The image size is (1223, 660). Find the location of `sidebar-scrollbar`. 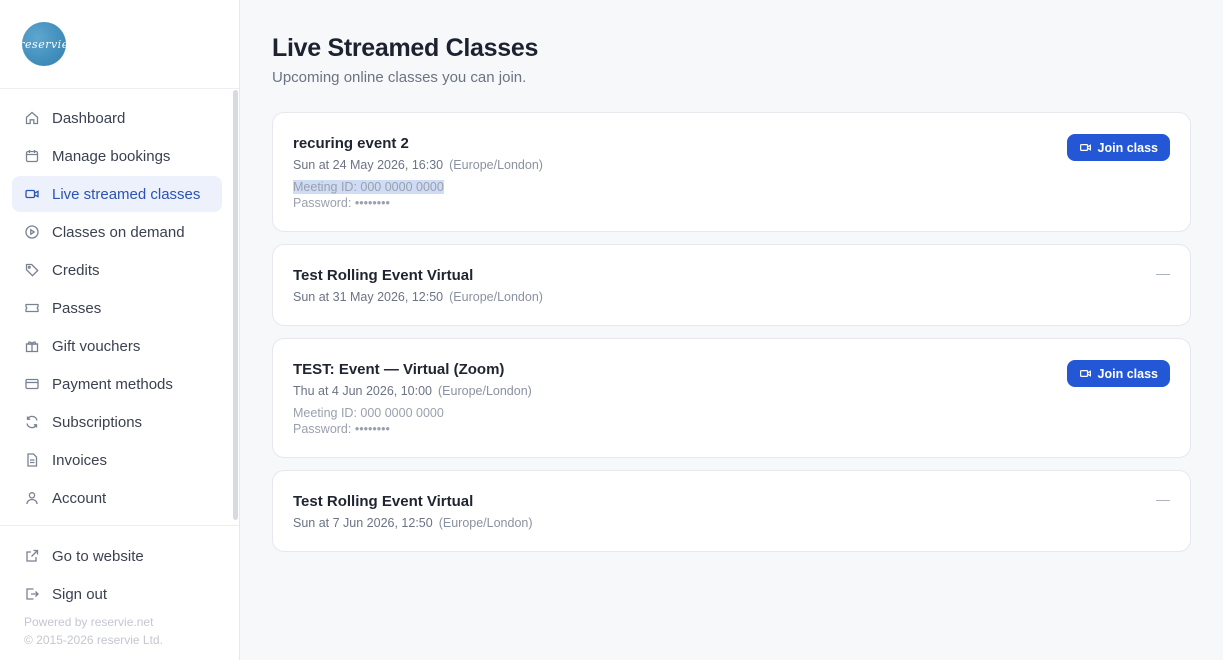

sidebar-scrollbar is located at coordinates (235, 305).